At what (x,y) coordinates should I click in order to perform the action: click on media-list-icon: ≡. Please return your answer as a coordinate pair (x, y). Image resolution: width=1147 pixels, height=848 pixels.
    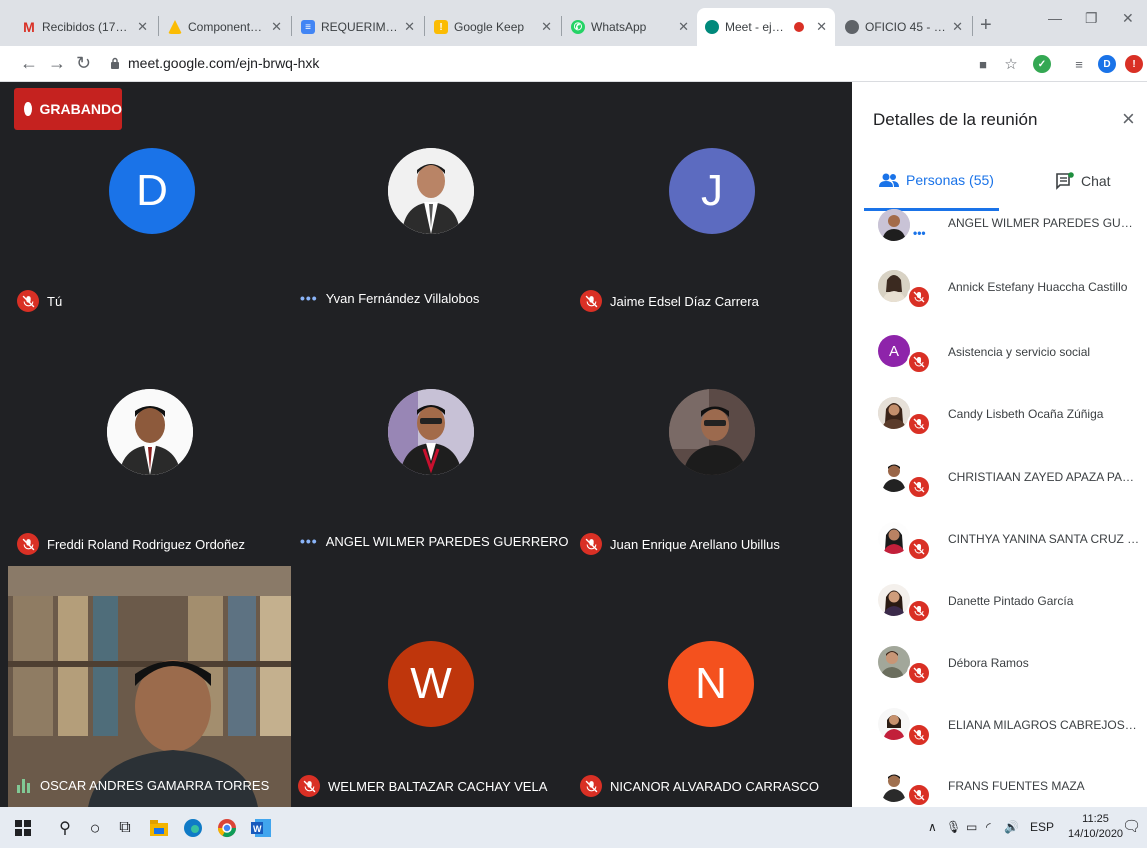
    Looking at the image, I should click on (1079, 64).